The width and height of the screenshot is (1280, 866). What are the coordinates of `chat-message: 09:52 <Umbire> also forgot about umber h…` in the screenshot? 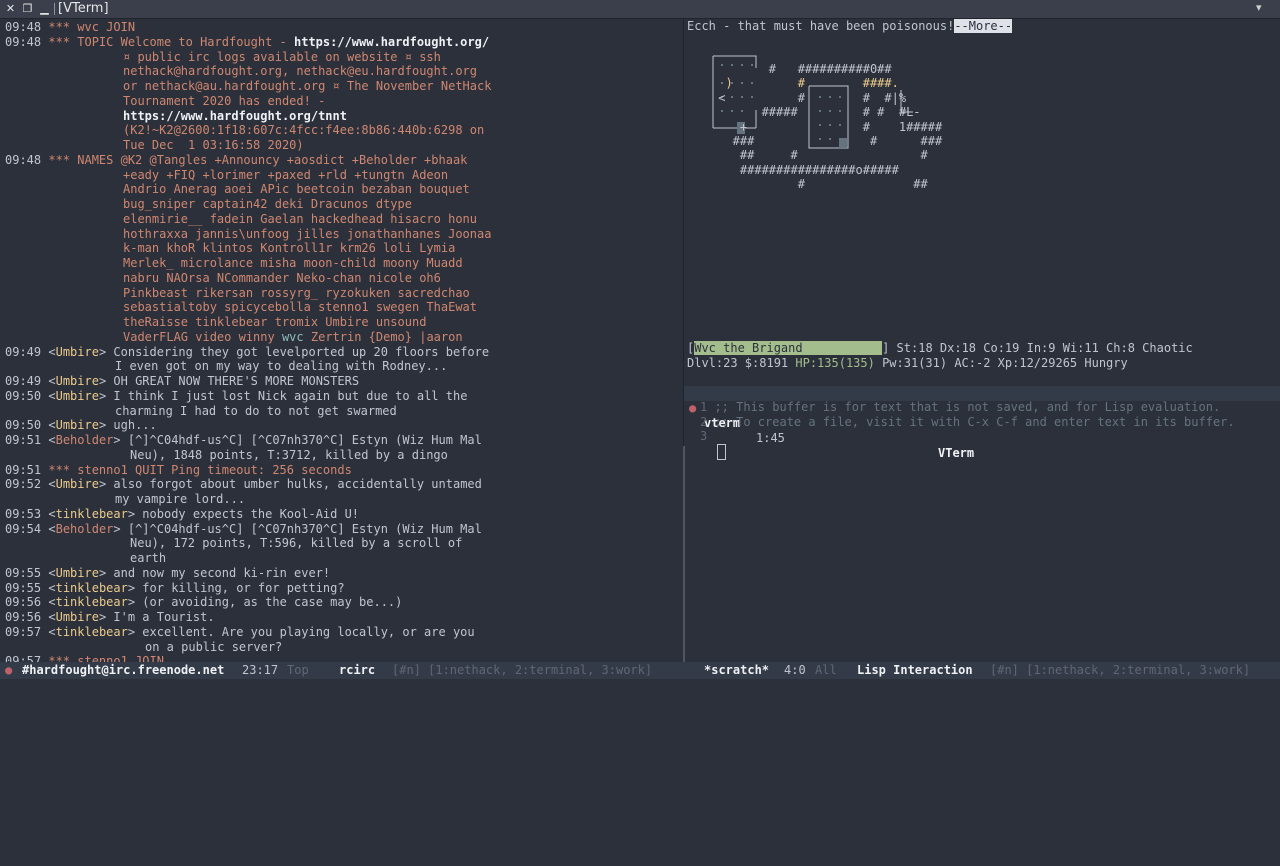 It's located at (243, 484).